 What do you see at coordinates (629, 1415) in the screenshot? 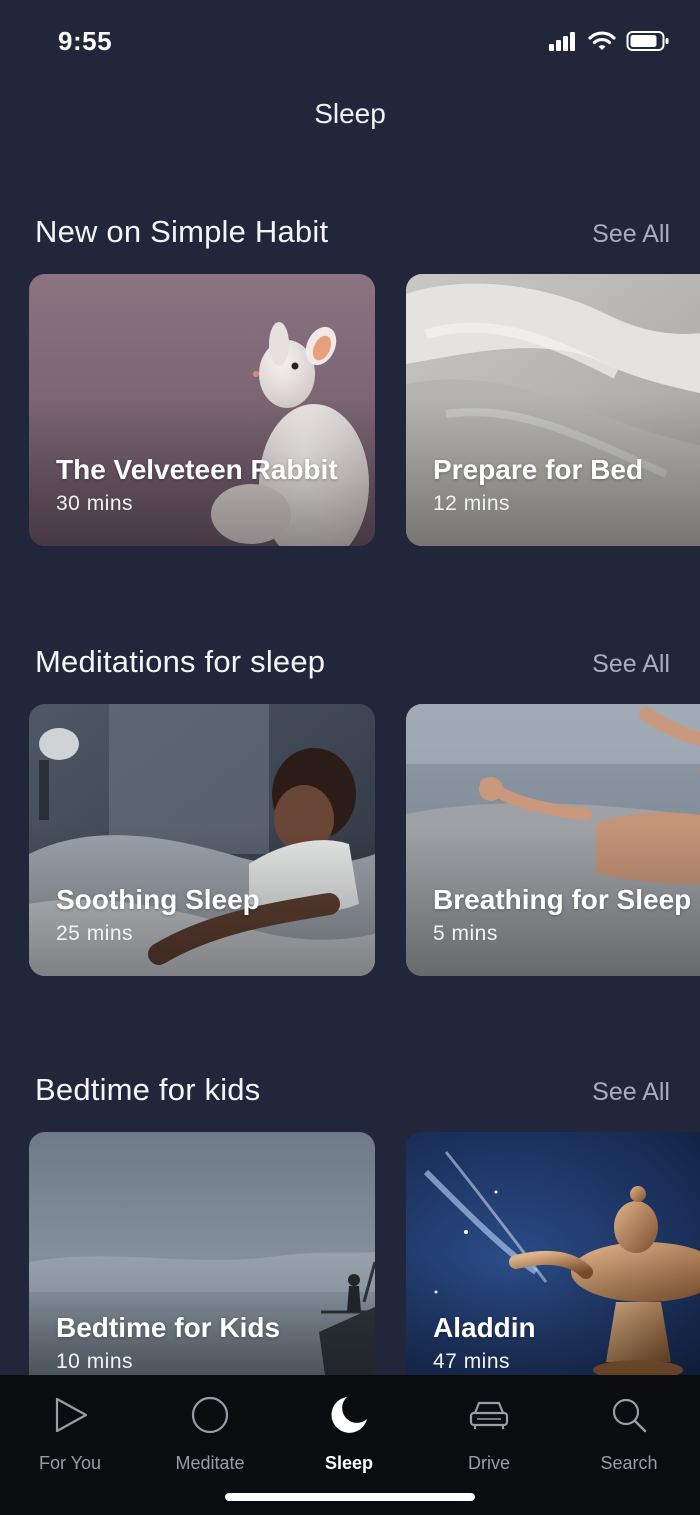
I see `search-icon` at bounding box center [629, 1415].